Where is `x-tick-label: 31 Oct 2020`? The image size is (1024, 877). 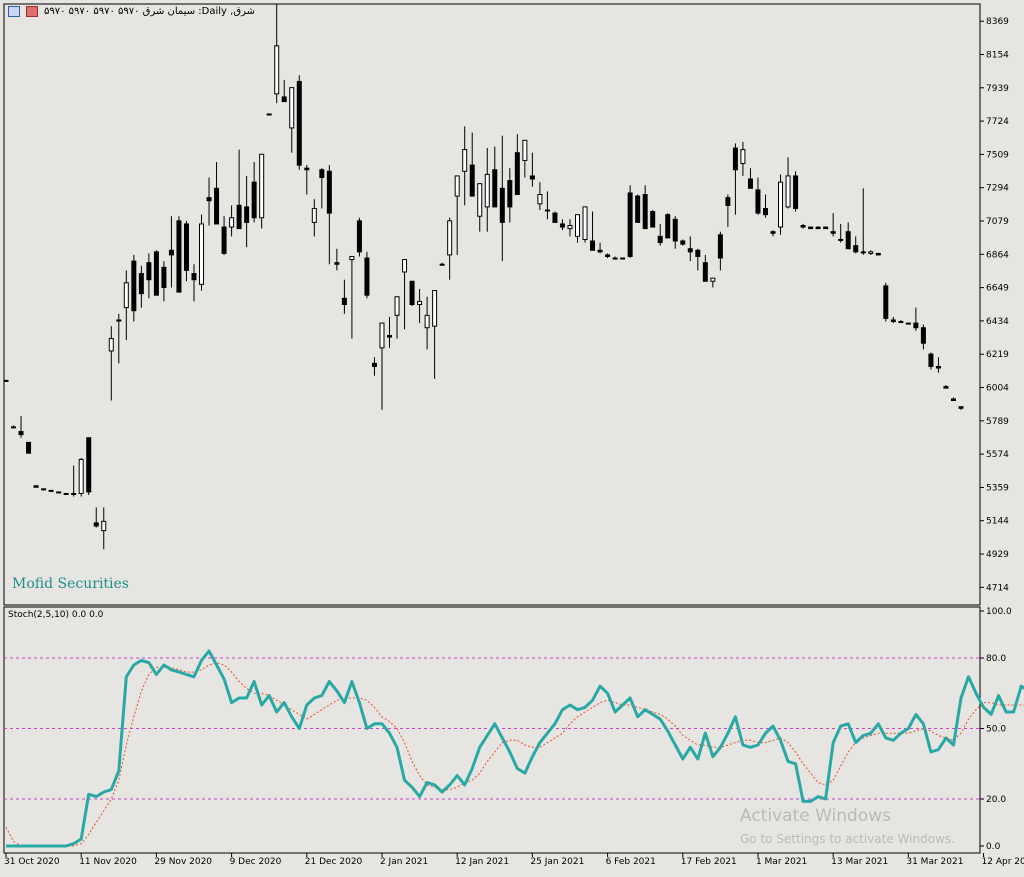
x-tick-label: 31 Oct 2020 is located at coordinates (32, 862).